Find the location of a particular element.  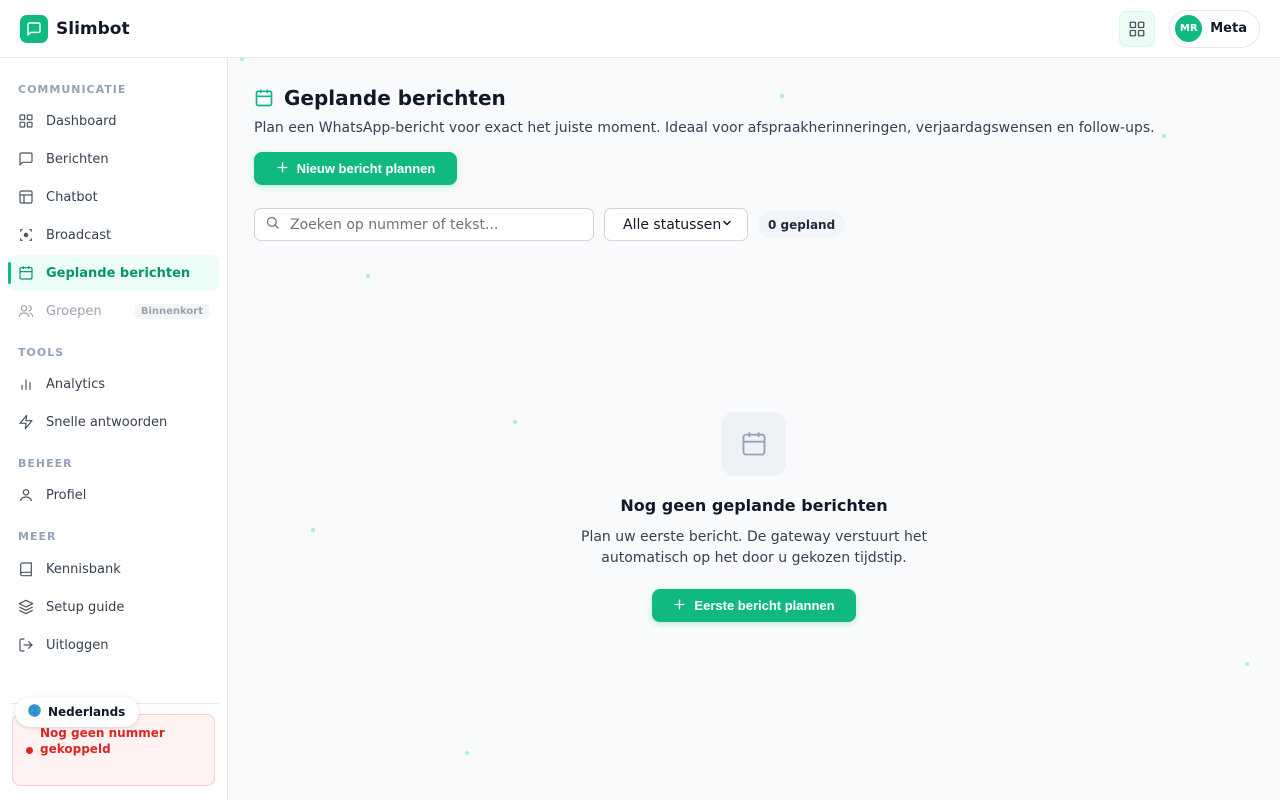

app-logo: Slimbot is located at coordinates (75, 28).